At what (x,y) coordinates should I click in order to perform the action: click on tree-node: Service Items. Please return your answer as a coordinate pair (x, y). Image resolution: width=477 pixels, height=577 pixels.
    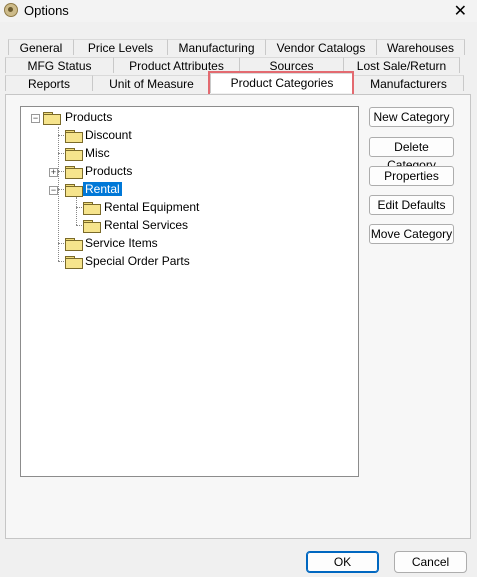
    Looking at the image, I should click on (171, 244).